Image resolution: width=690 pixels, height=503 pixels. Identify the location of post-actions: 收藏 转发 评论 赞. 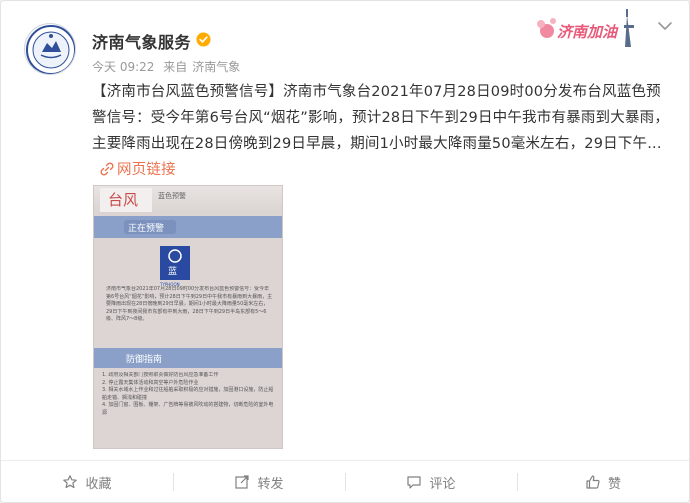
(345, 482).